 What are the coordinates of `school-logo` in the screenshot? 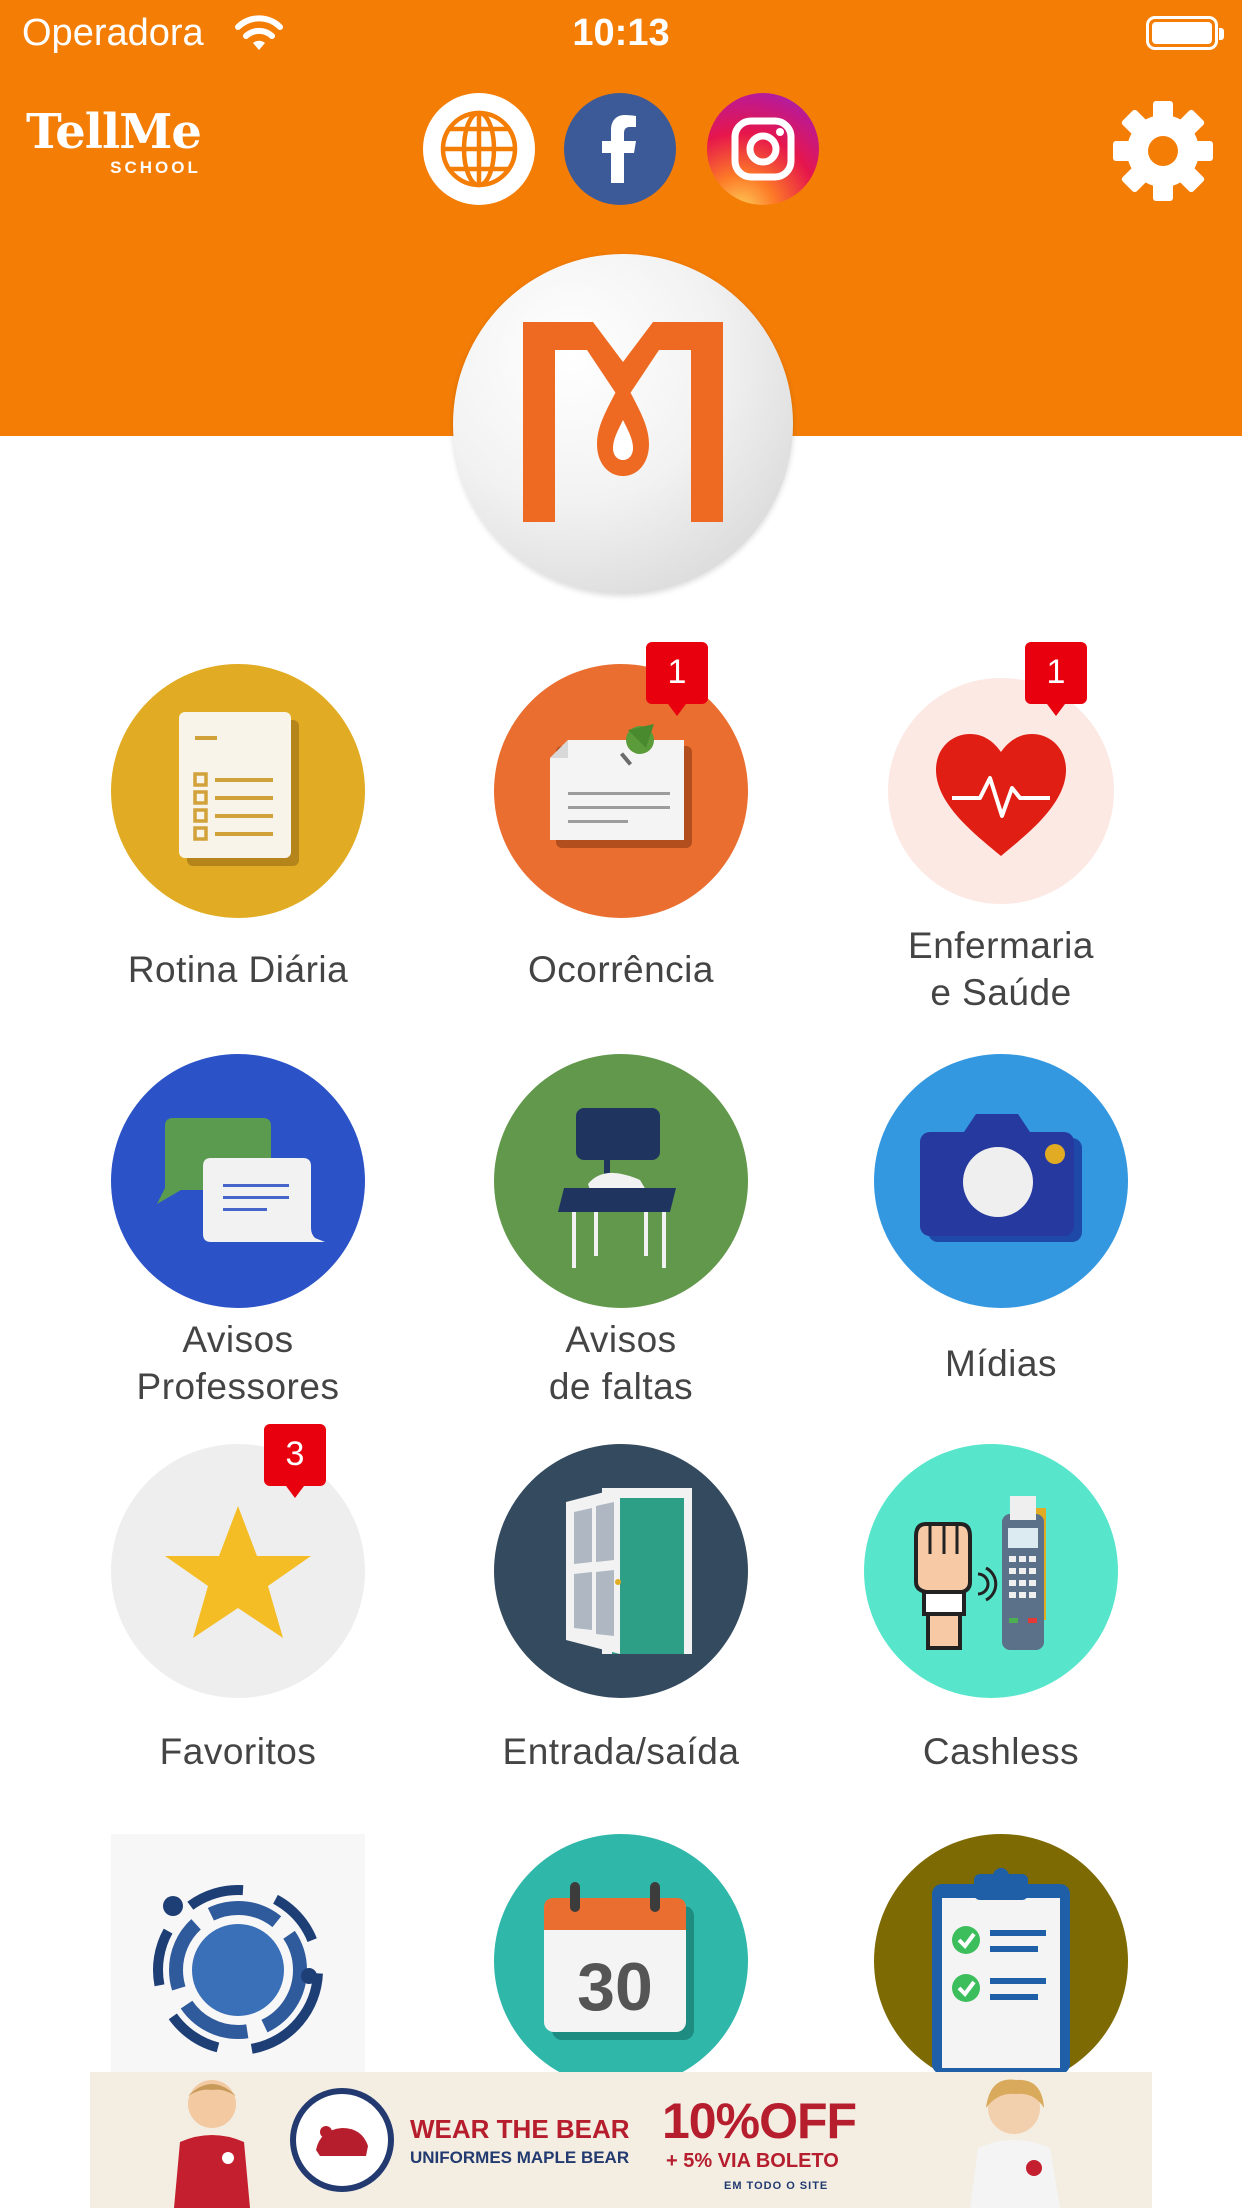 It's located at (623, 424).